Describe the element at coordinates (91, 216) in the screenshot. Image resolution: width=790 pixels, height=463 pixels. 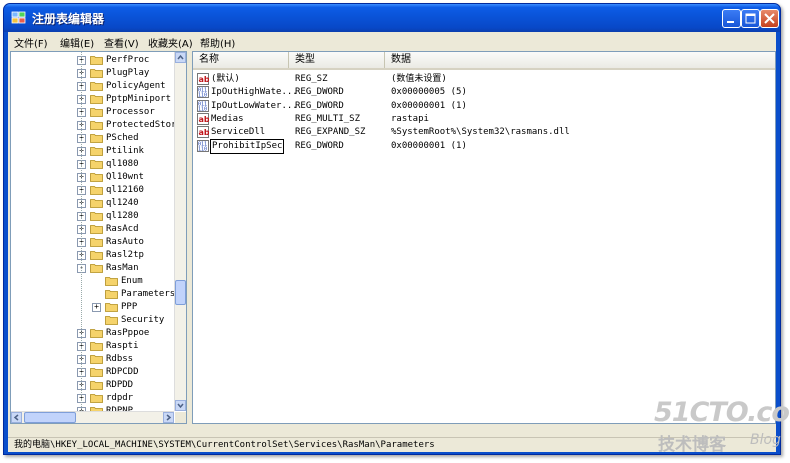
I see `tree-item: + ql1280` at that location.